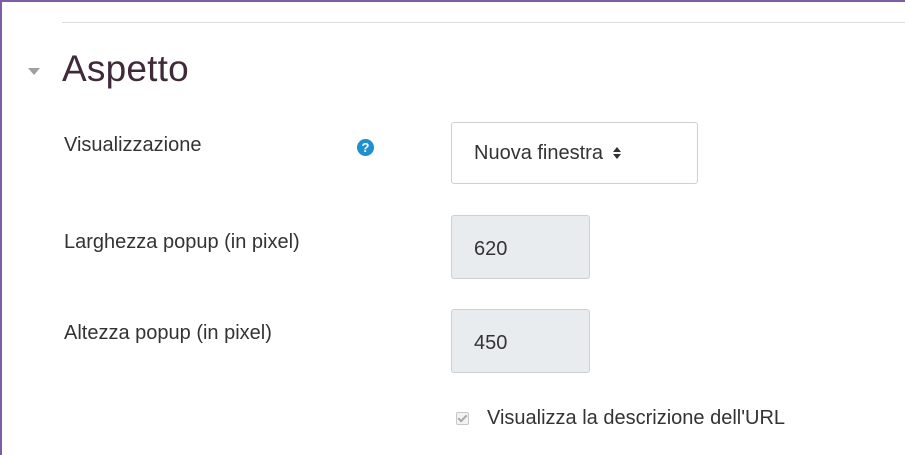 Image resolution: width=905 pixels, height=455 pixels. Describe the element at coordinates (616, 153) in the screenshot. I see `select-arrows-icon` at that location.